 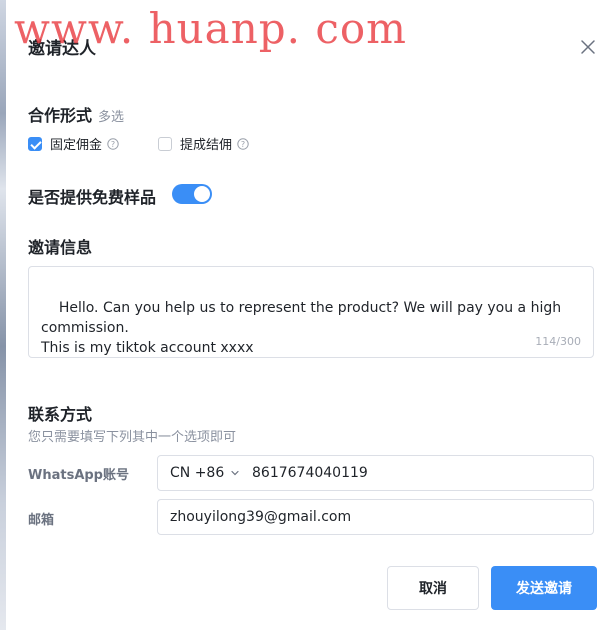 What do you see at coordinates (165, 143) in the screenshot?
I see `commission-share-checkbox` at bounding box center [165, 143].